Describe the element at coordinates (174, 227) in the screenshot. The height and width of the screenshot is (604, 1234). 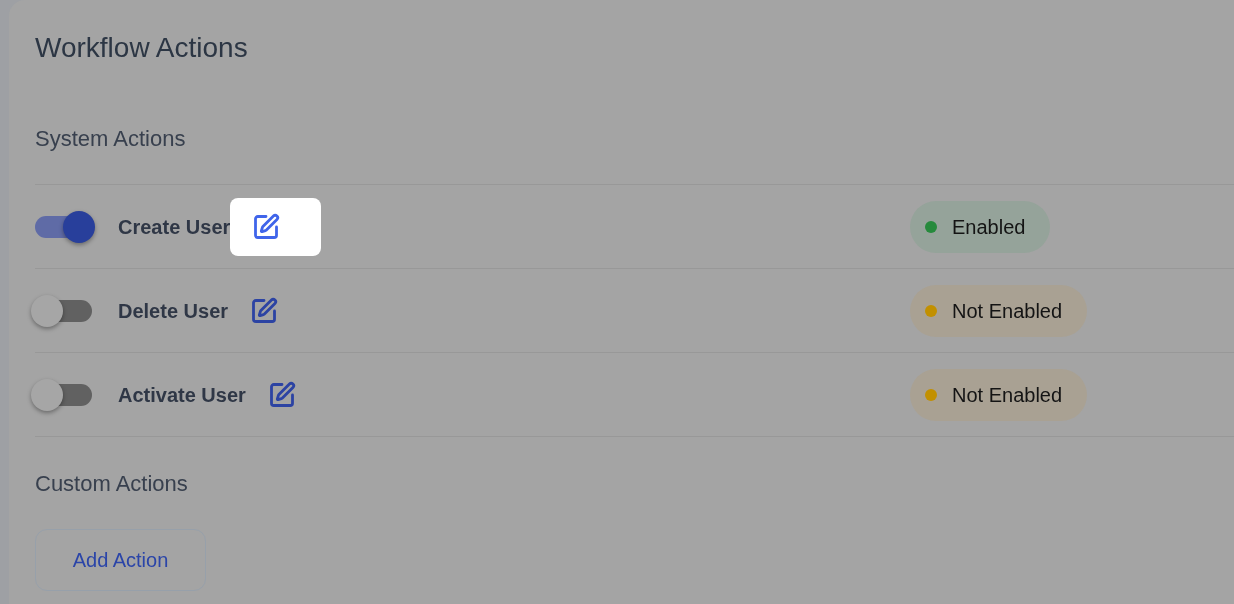
I see `action-name: Create User` at that location.